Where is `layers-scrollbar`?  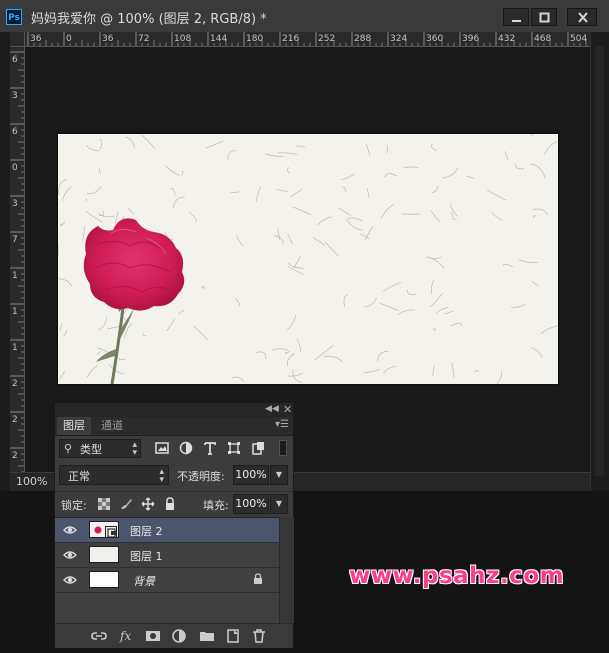 layers-scrollbar is located at coordinates (286, 570).